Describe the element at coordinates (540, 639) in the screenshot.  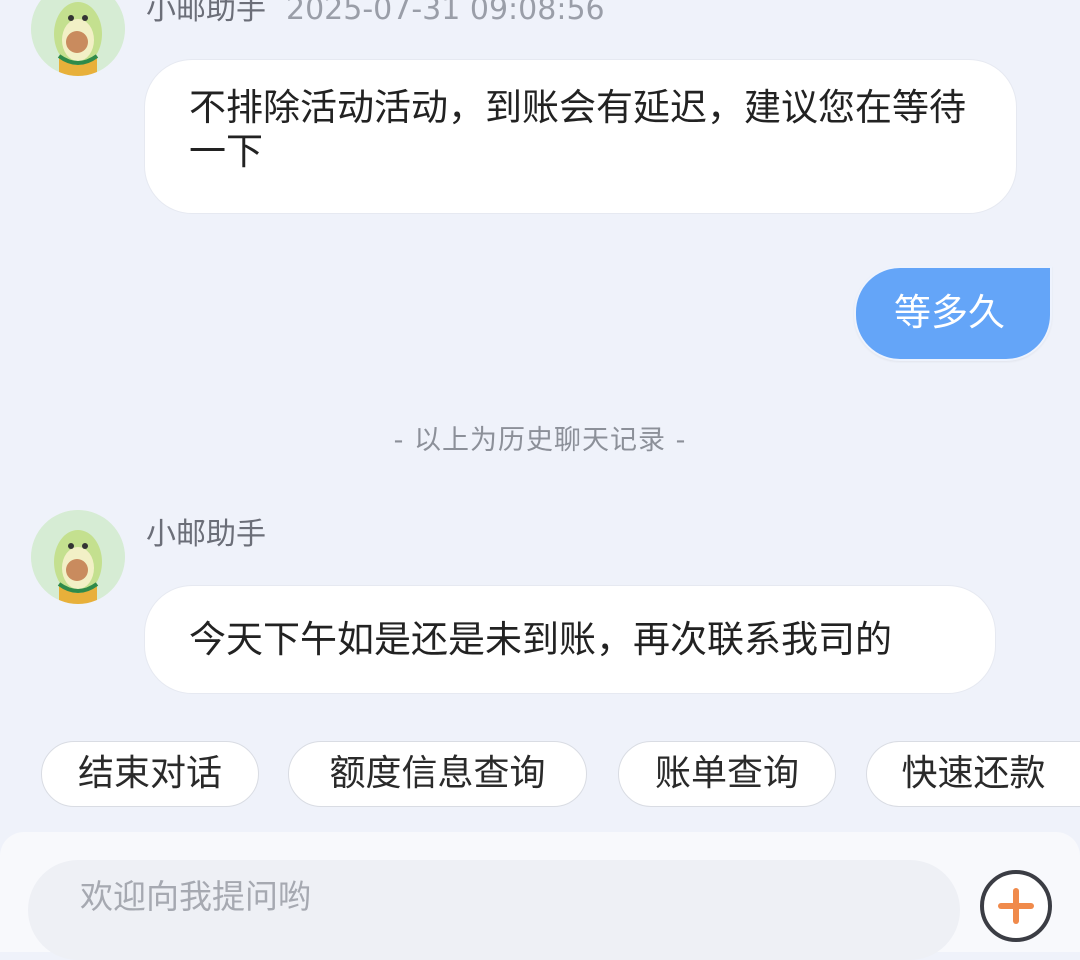
I see `message-text: 今天下午如是还是未到账，再次联系我司的` at that location.